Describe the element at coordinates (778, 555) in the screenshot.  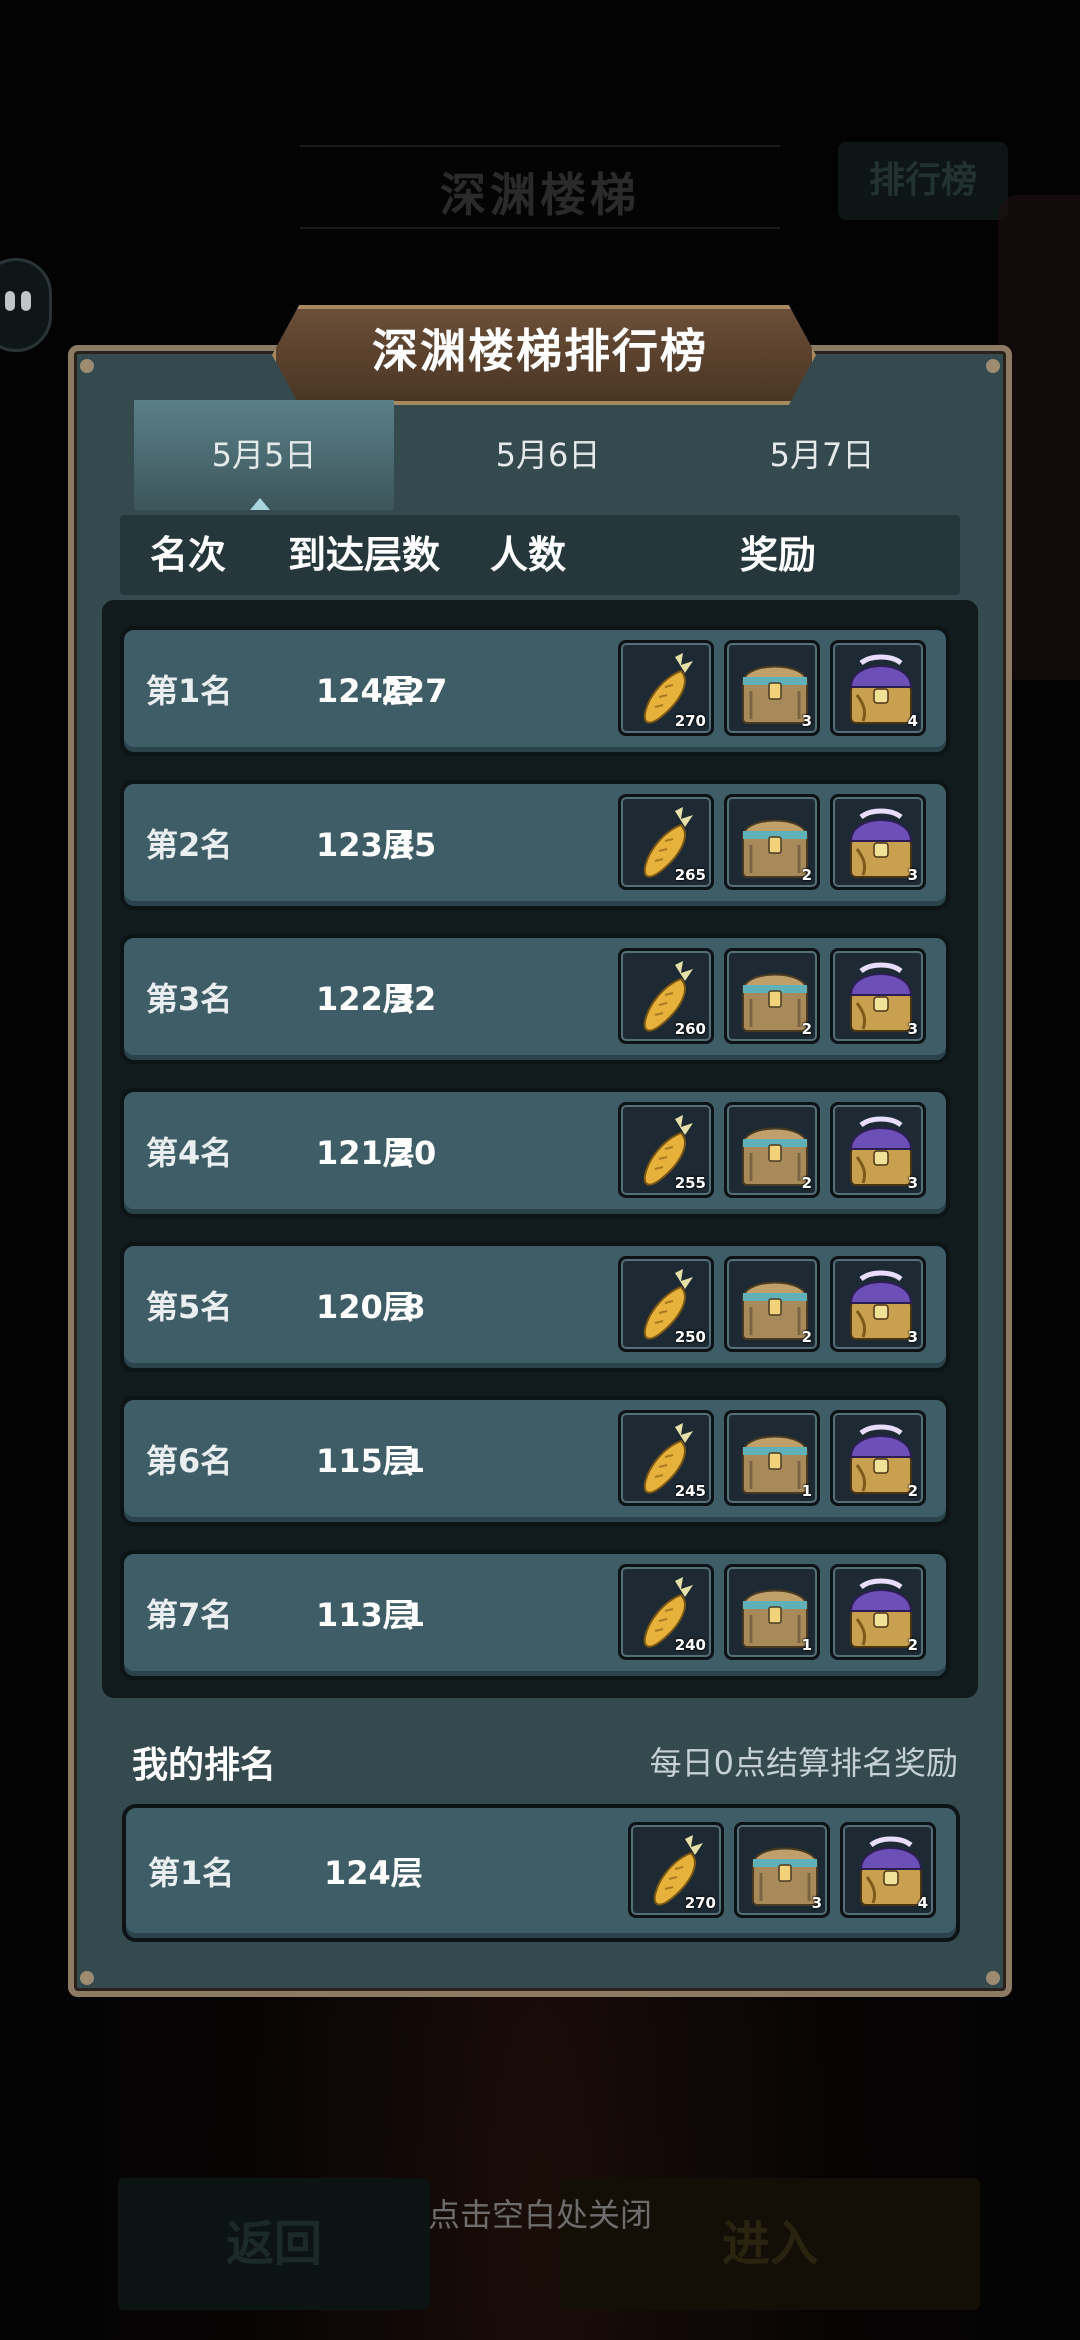
I see `column-header-reward: 奖励` at that location.